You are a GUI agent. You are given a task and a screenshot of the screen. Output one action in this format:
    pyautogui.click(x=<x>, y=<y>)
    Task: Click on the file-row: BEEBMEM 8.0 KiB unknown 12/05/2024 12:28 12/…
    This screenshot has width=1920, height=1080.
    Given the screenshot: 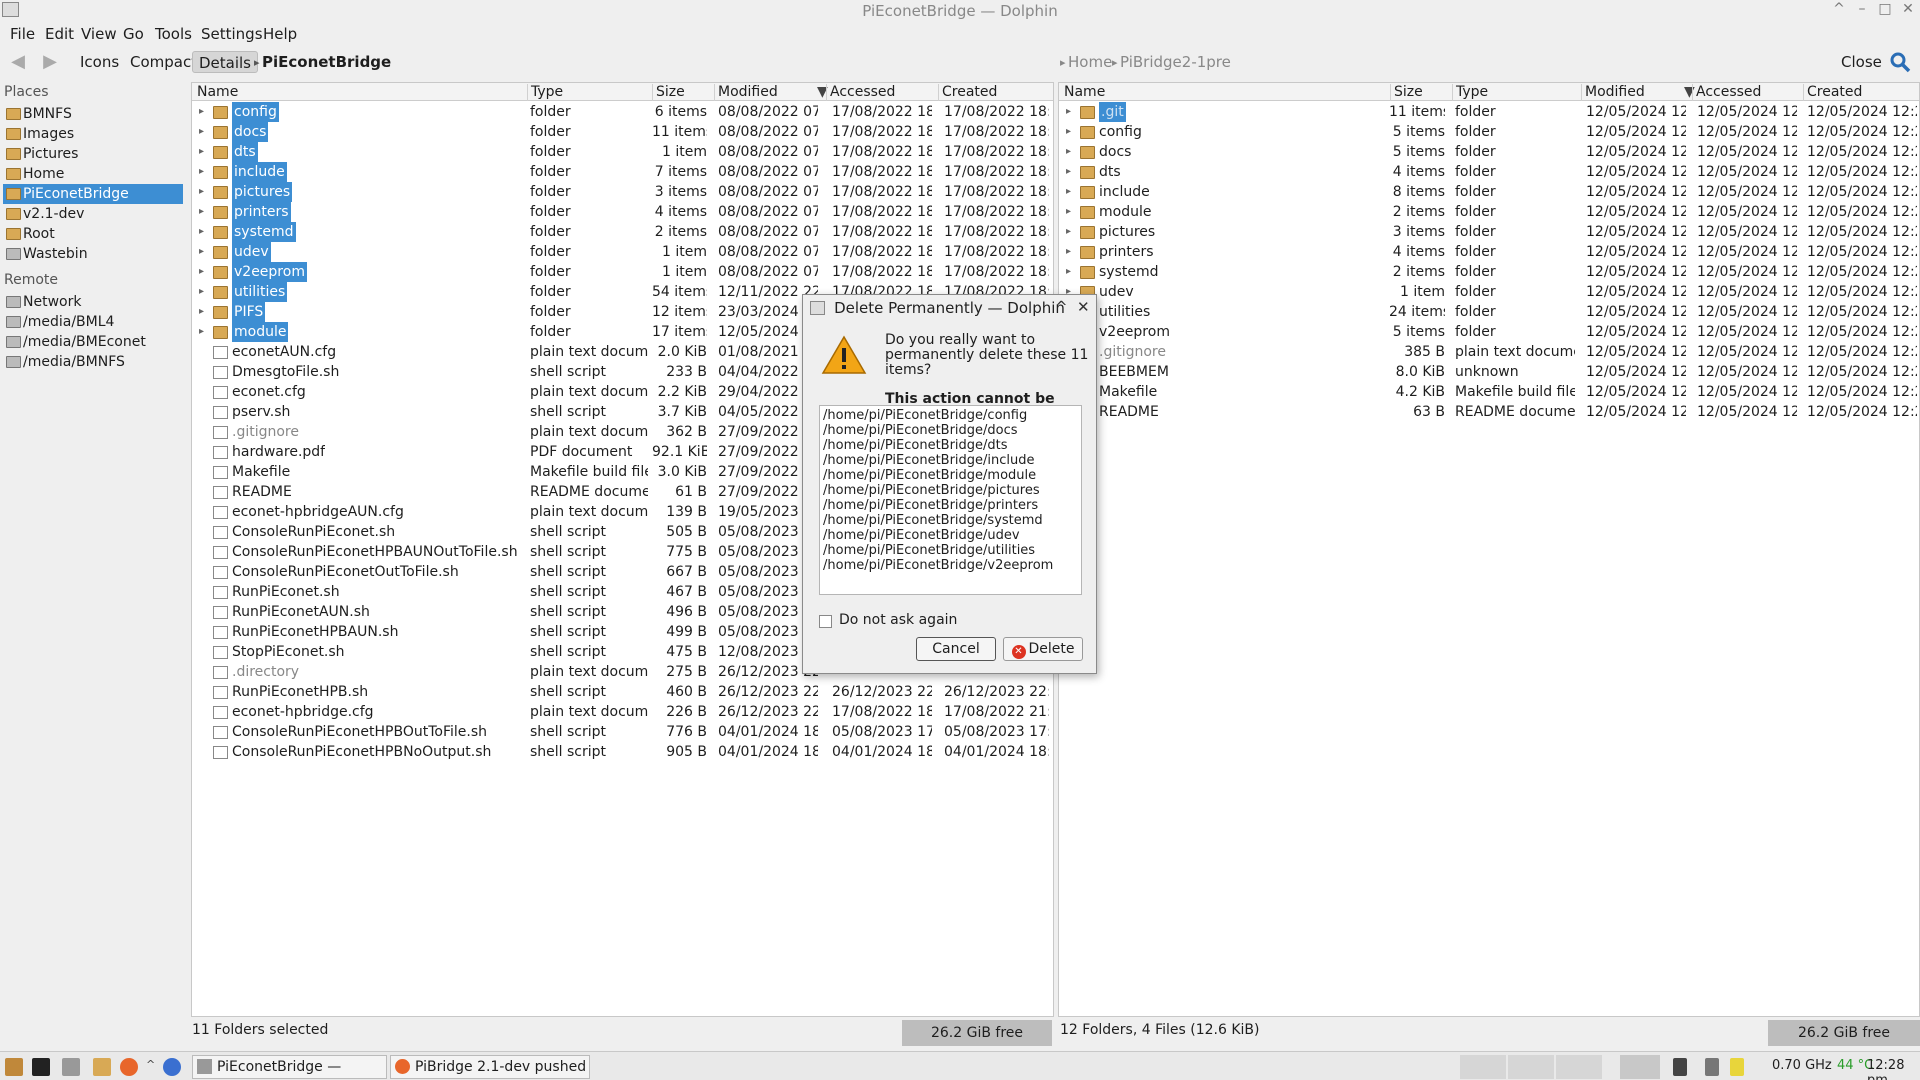 What is the action you would take?
    pyautogui.click(x=1489, y=372)
    